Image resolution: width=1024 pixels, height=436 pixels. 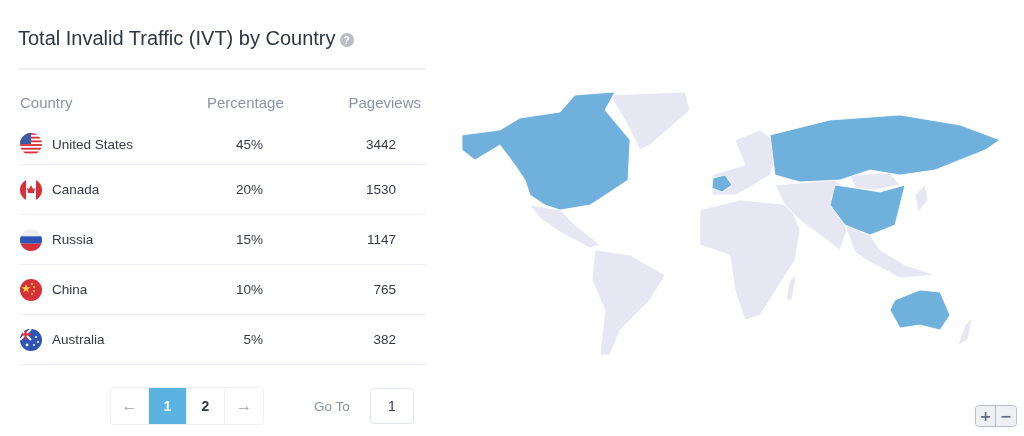 I want to click on column-header: Percentage, so click(x=245, y=102).